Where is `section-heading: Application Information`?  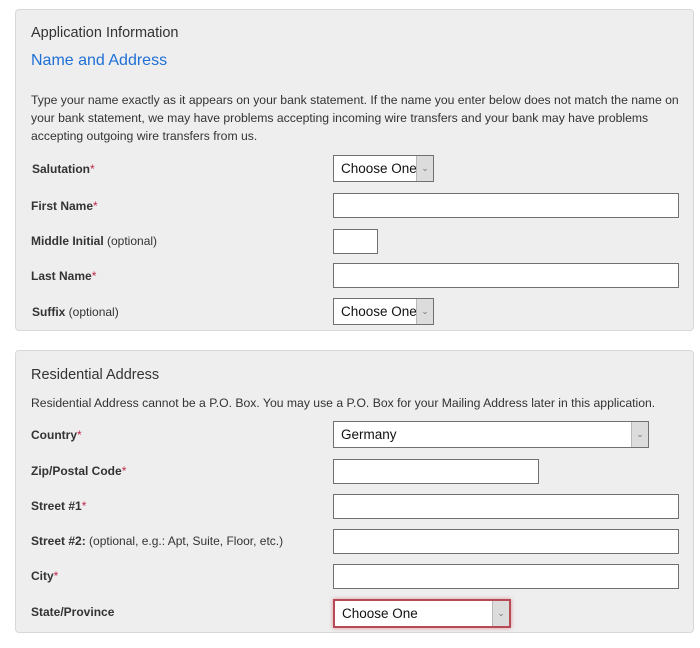 section-heading: Application Information is located at coordinates (105, 33).